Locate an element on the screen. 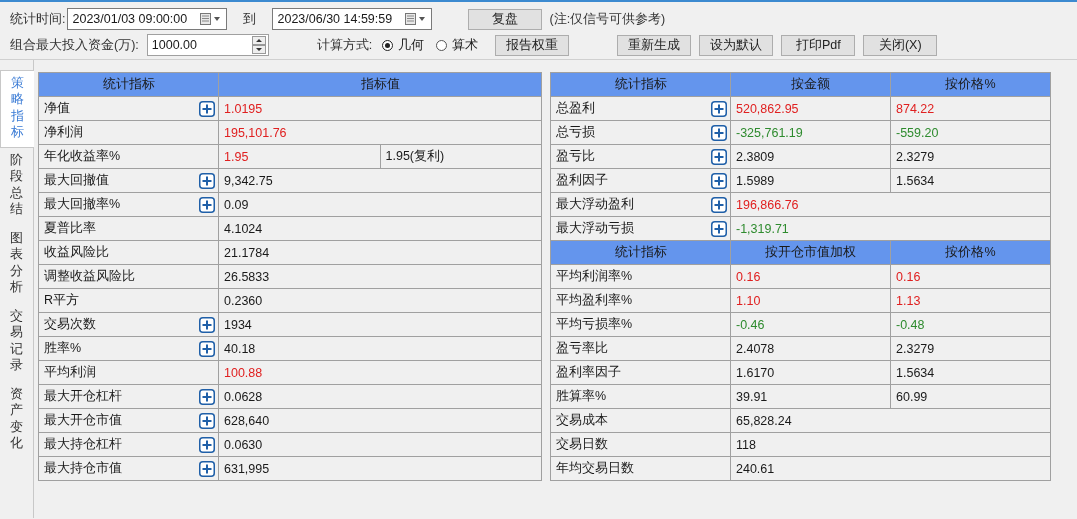 The image size is (1077, 519). side-tab: 交易记录 is located at coordinates (16, 343).